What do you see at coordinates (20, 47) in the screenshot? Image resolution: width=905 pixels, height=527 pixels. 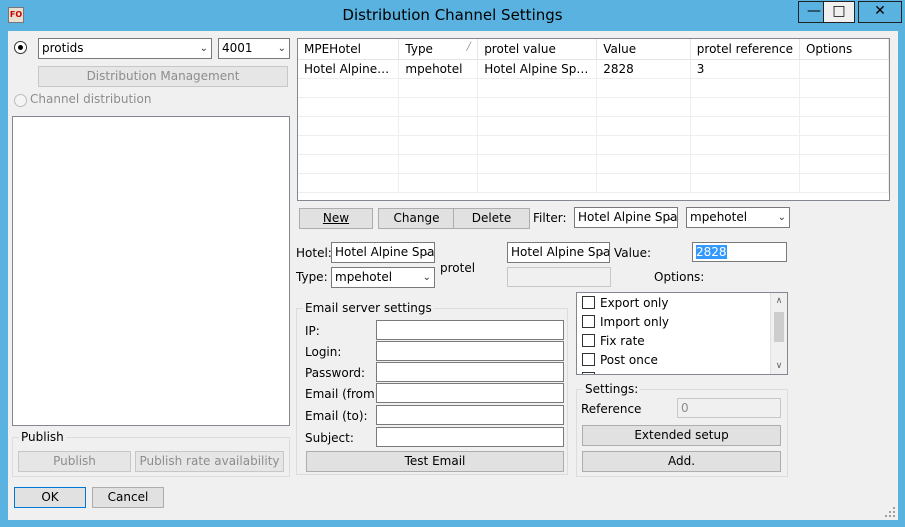 I see `system-radio` at bounding box center [20, 47].